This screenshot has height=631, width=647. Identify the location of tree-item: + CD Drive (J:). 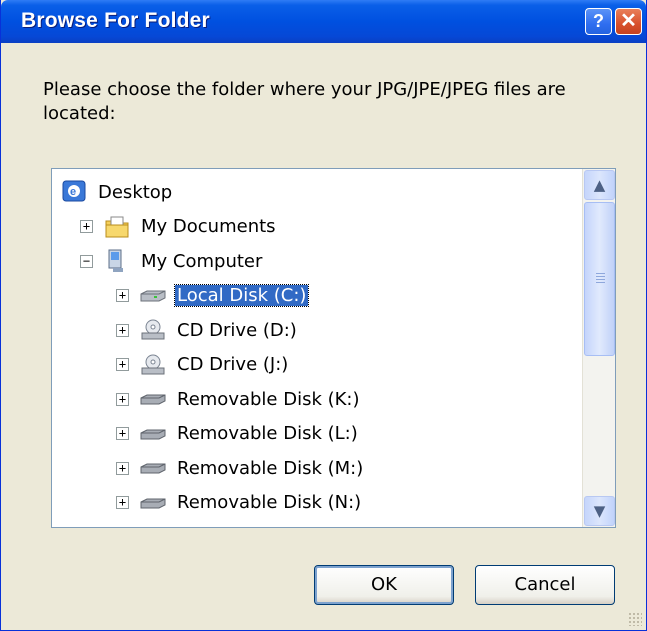
(203, 365).